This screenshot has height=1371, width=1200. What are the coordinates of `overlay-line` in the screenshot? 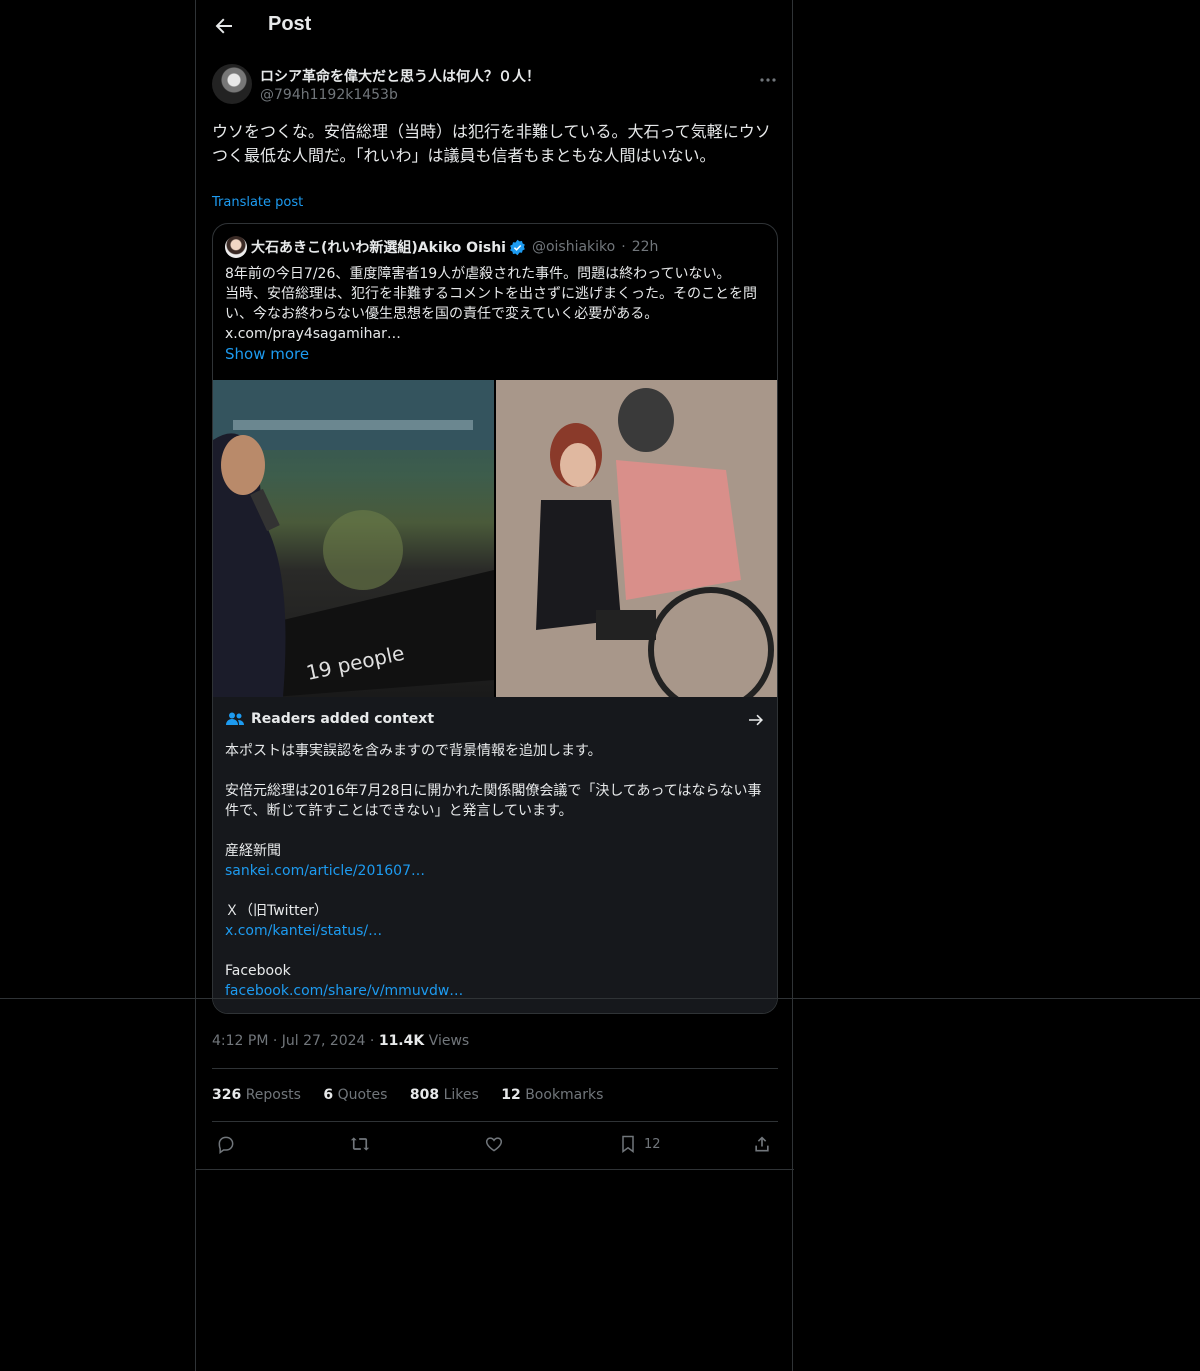 It's located at (600, 998).